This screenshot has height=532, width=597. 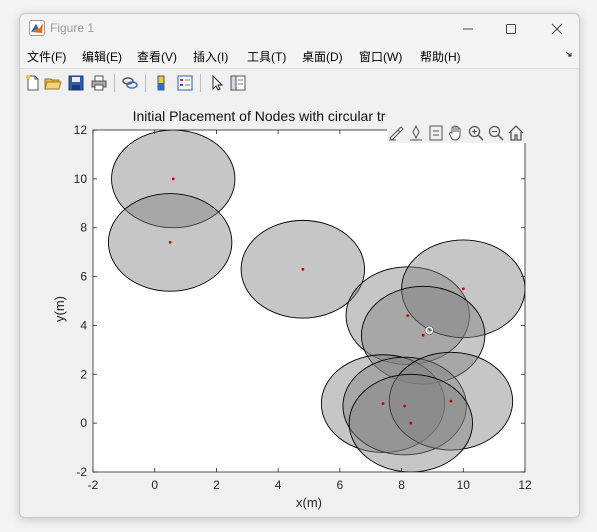 What do you see at coordinates (81, 472) in the screenshot?
I see `y-tick-label: -2` at bounding box center [81, 472].